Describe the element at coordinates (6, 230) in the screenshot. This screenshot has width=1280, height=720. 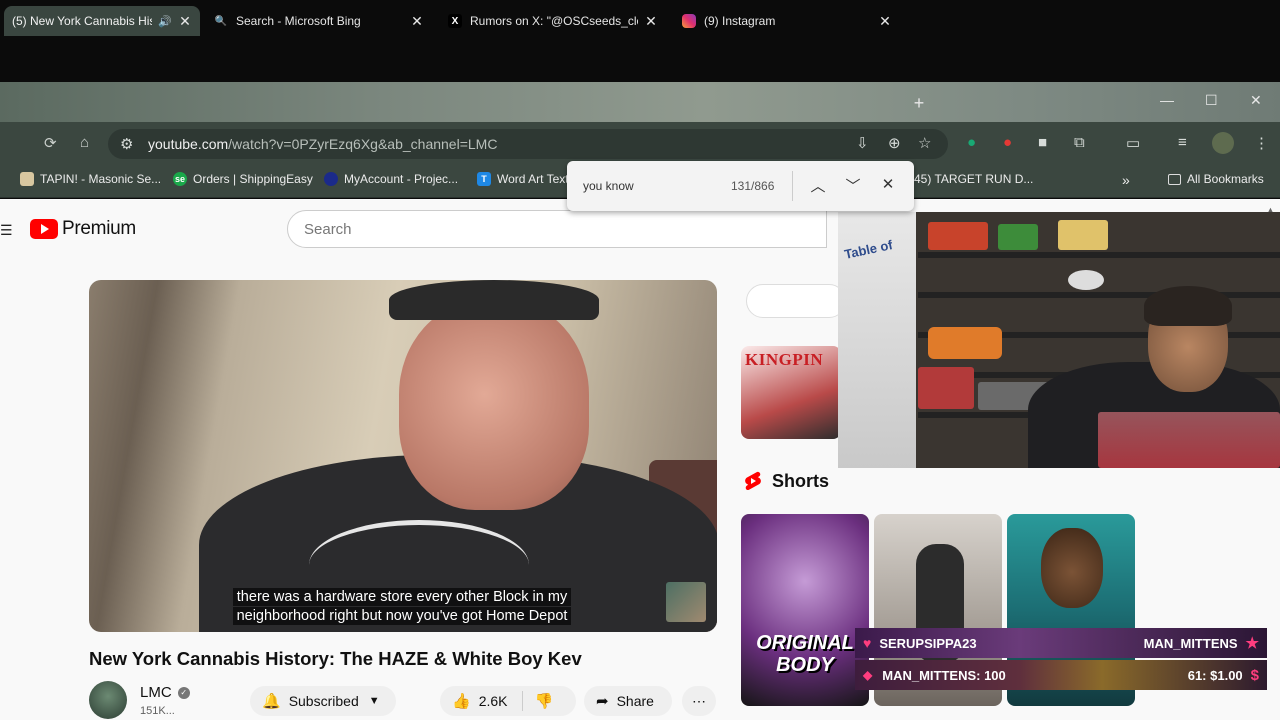
I see `hamburger-menu-icon: ☰` at that location.